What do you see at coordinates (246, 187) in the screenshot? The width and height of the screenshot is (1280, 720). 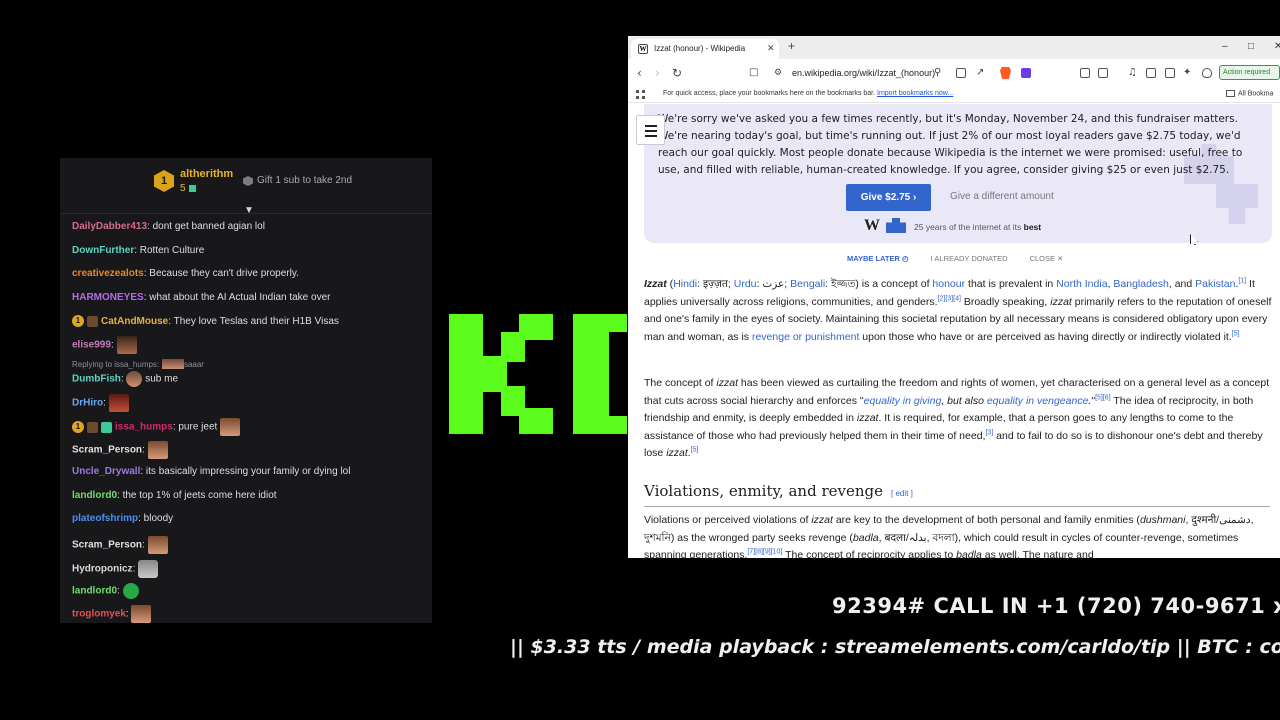 I see `chat-leaderboard: 1 altherithm 5 Gift 1 sub to take 2nd ▼` at bounding box center [246, 187].